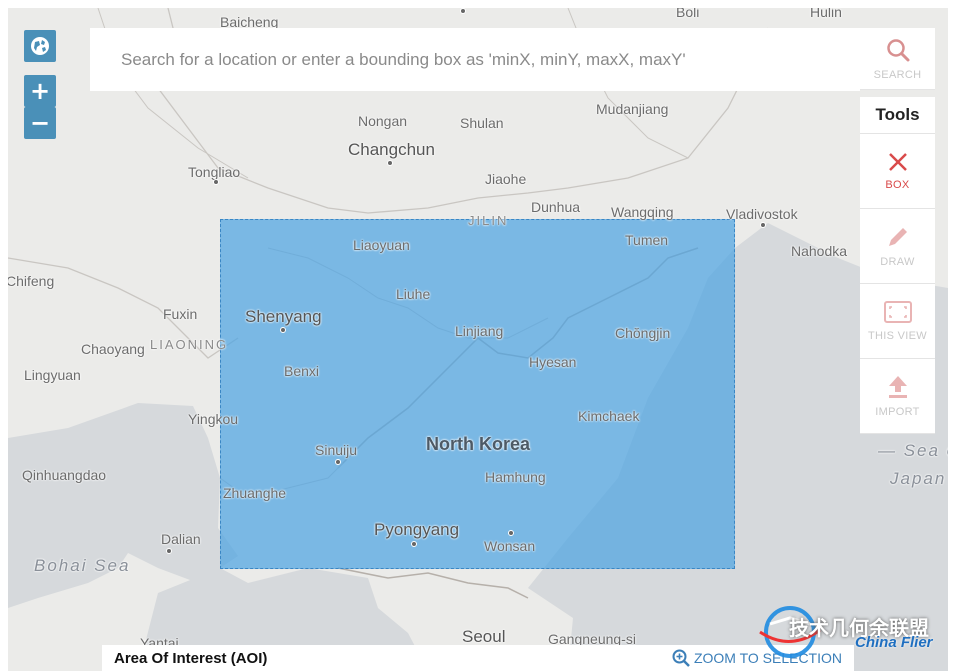  Describe the element at coordinates (894, 642) in the screenshot. I see `watermark-brand: China Flier` at that location.